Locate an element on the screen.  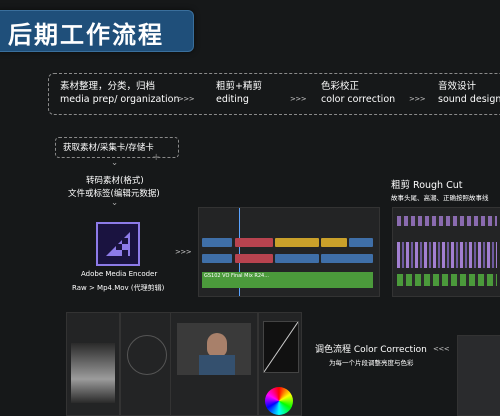
rough-cut-title: 粗剪 Rough Cut is located at coordinates (427, 185).